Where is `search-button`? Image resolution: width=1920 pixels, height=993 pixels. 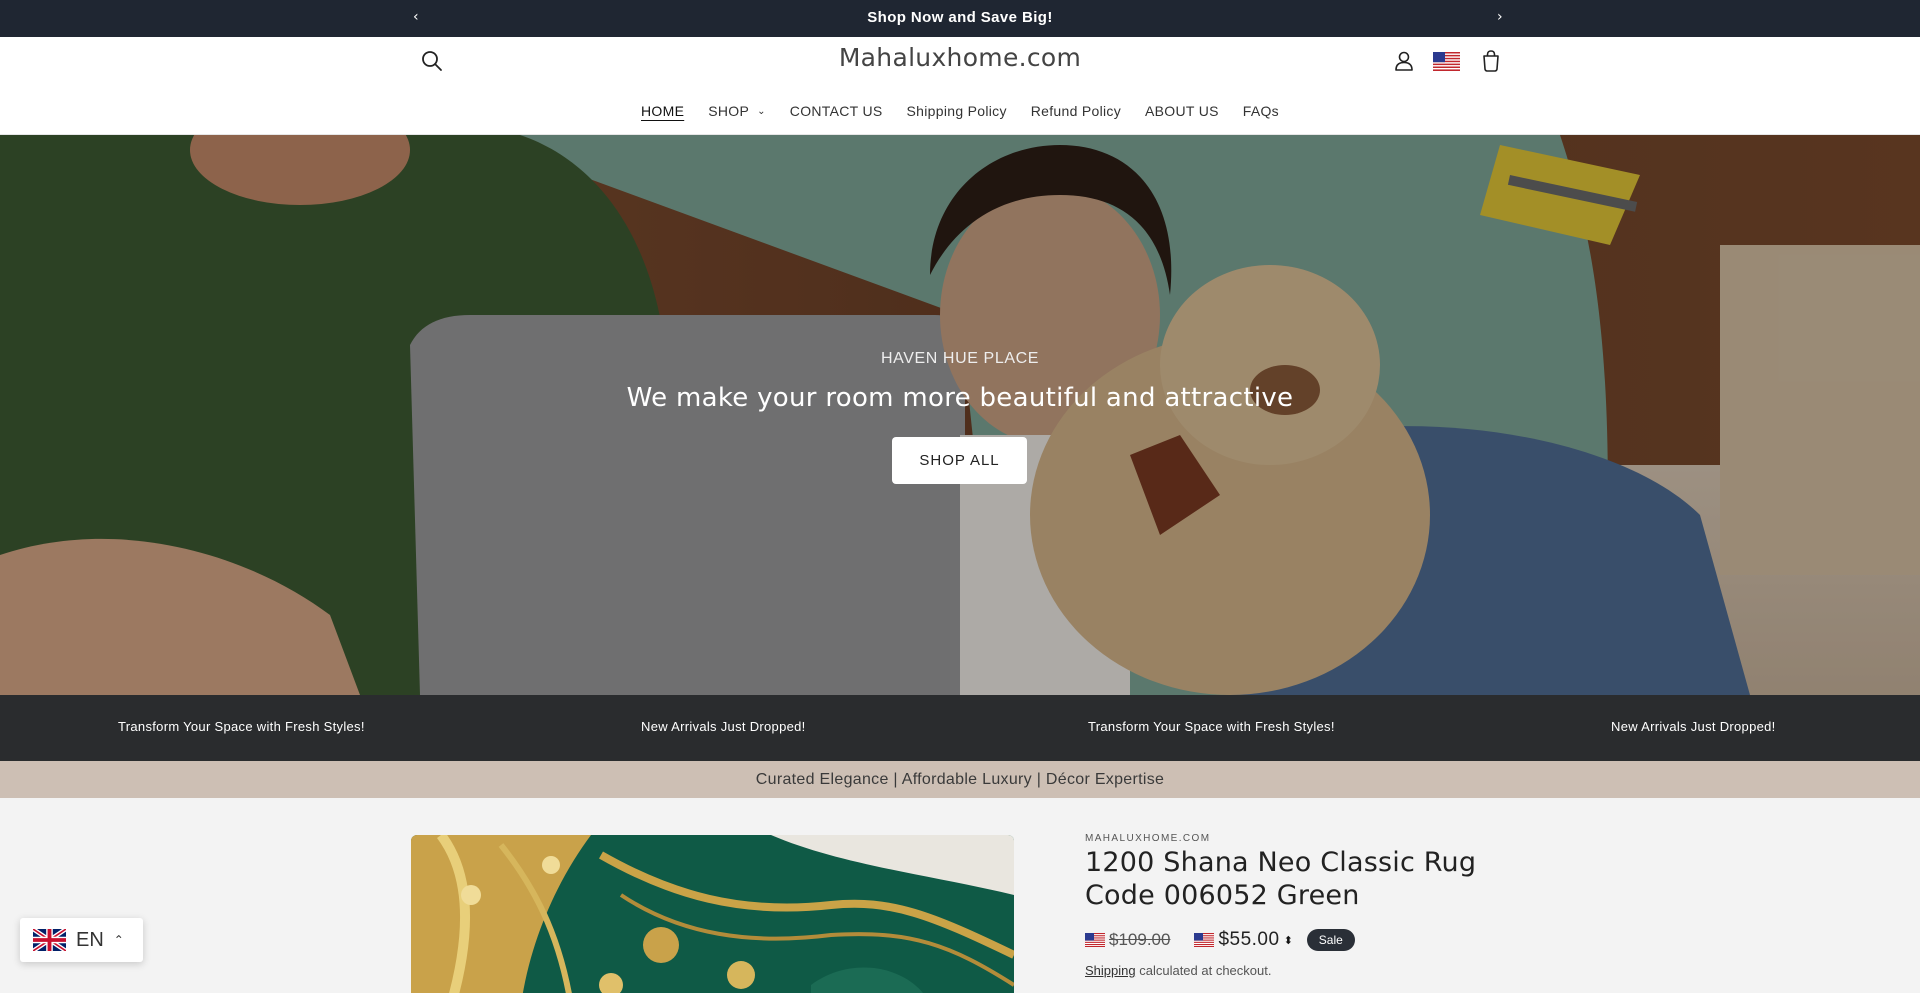
search-button is located at coordinates (432, 61).